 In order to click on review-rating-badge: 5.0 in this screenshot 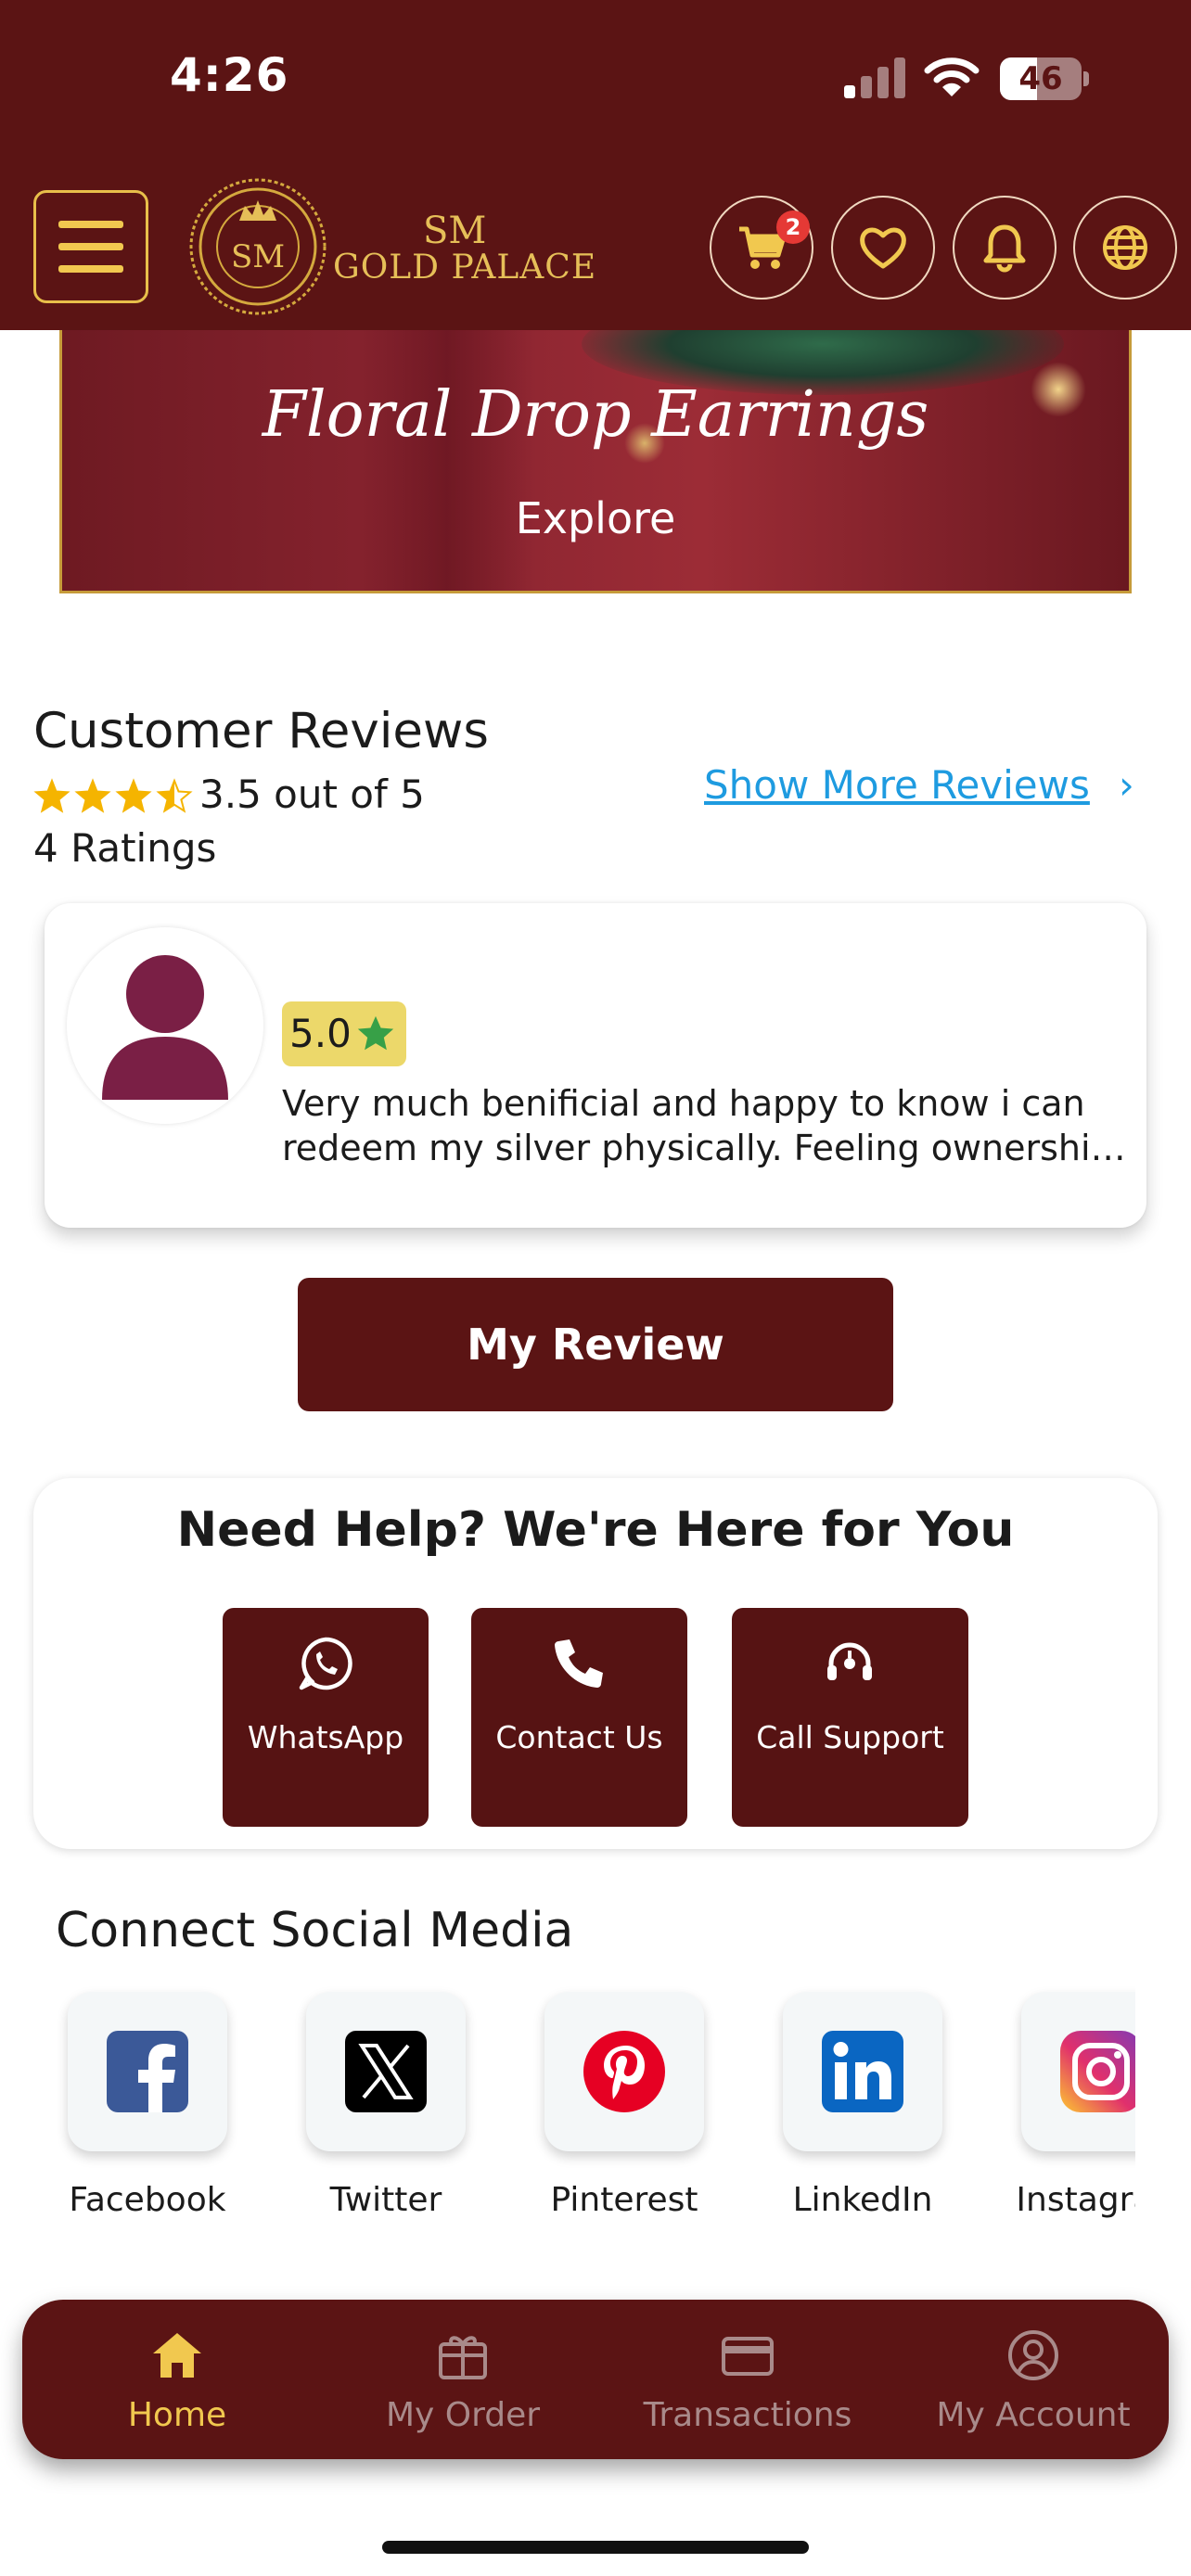, I will do `click(344, 1033)`.